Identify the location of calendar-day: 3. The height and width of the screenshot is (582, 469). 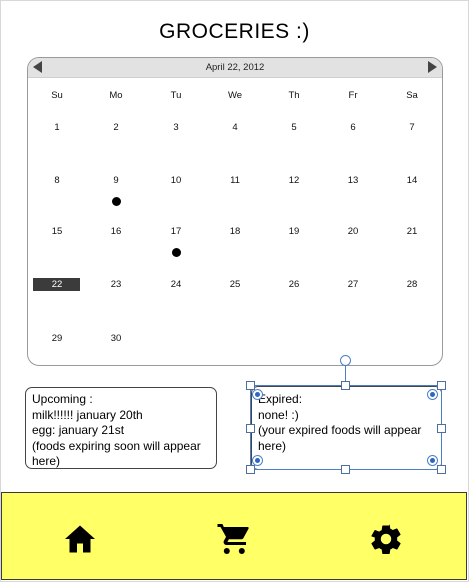
(176, 127).